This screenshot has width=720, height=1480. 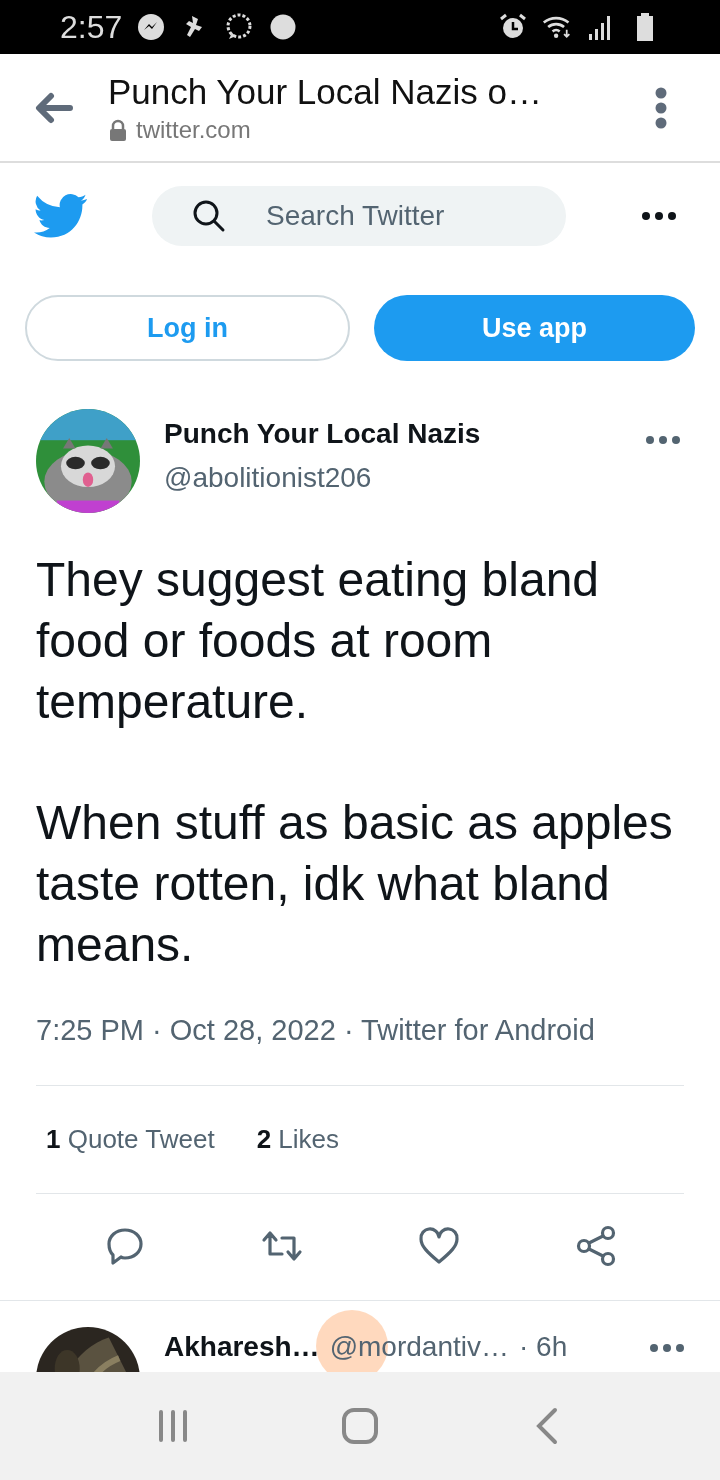 What do you see at coordinates (91, 27) in the screenshot?
I see `clock-time: 2:57` at bounding box center [91, 27].